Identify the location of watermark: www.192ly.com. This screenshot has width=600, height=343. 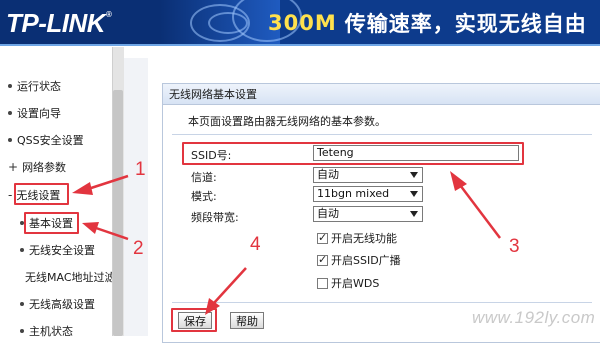
(534, 317).